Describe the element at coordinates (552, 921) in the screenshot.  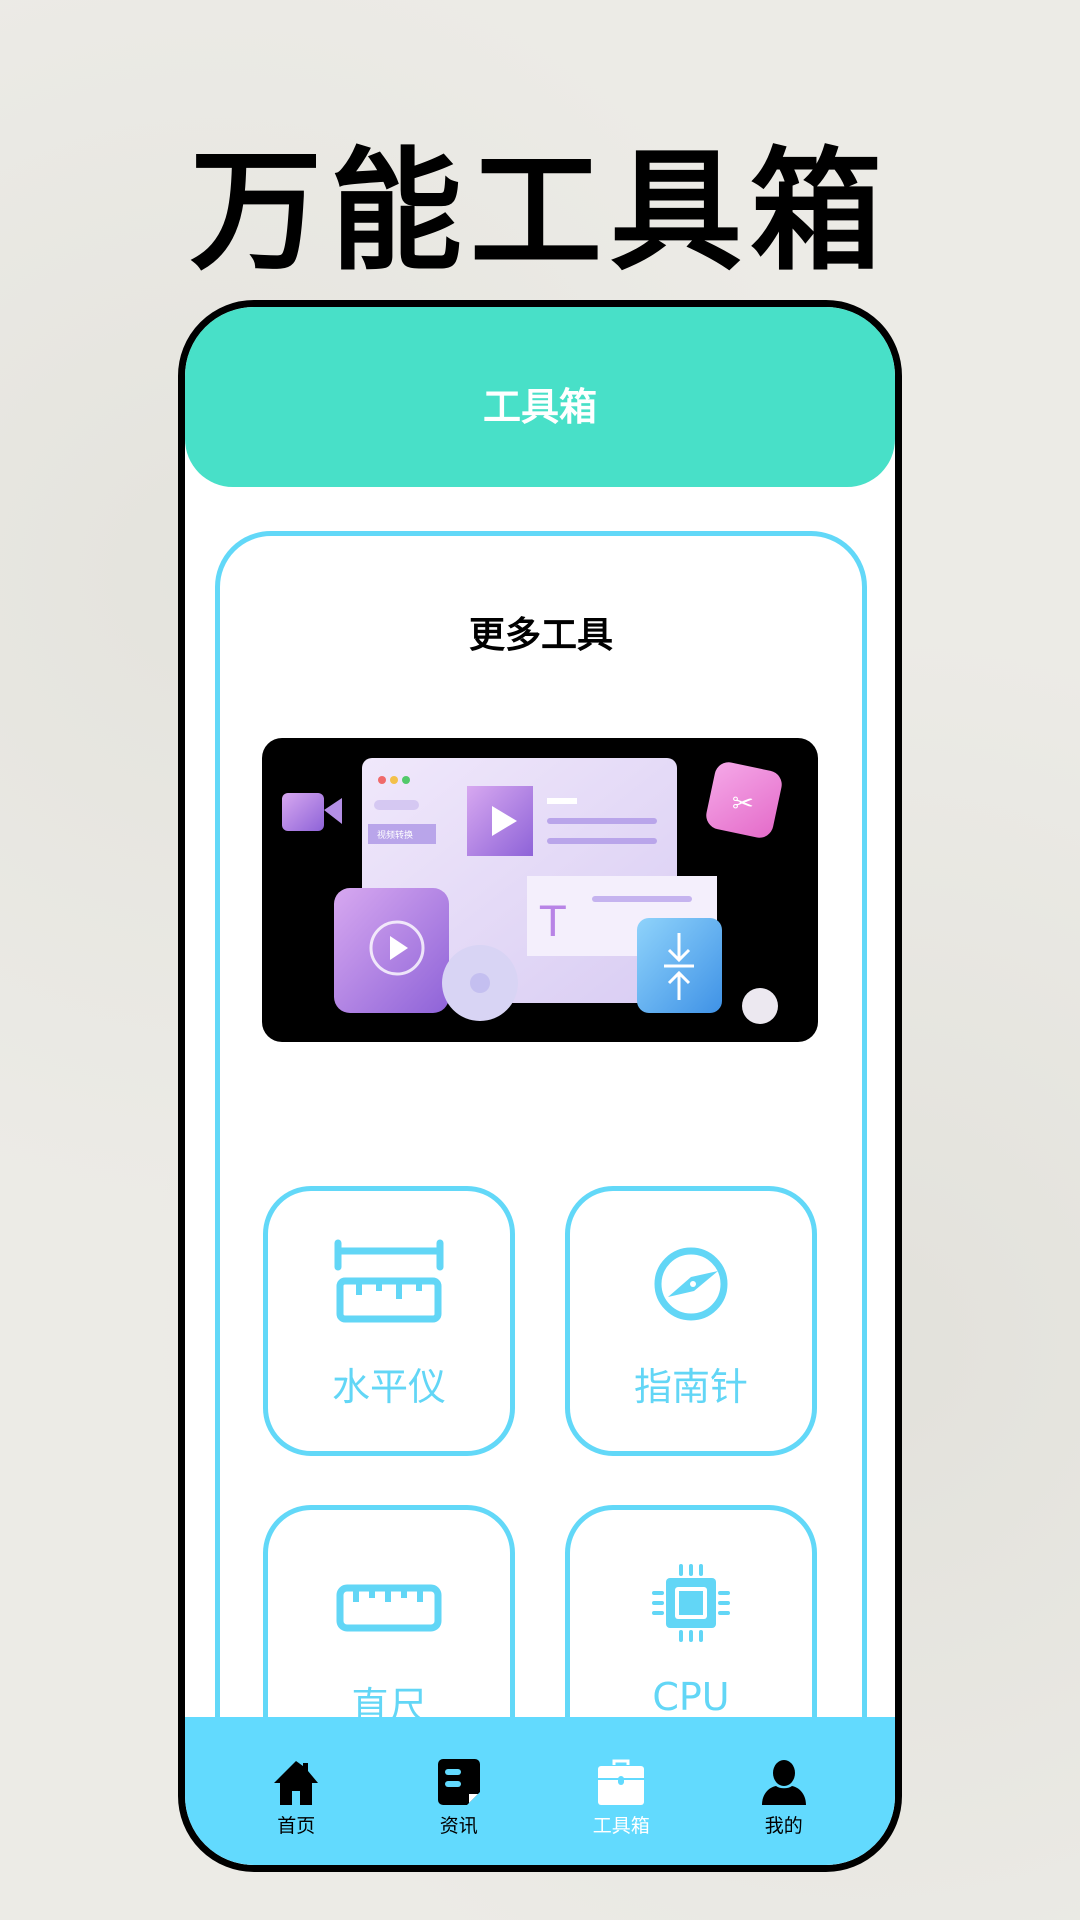
I see `svg-text: T` at that location.